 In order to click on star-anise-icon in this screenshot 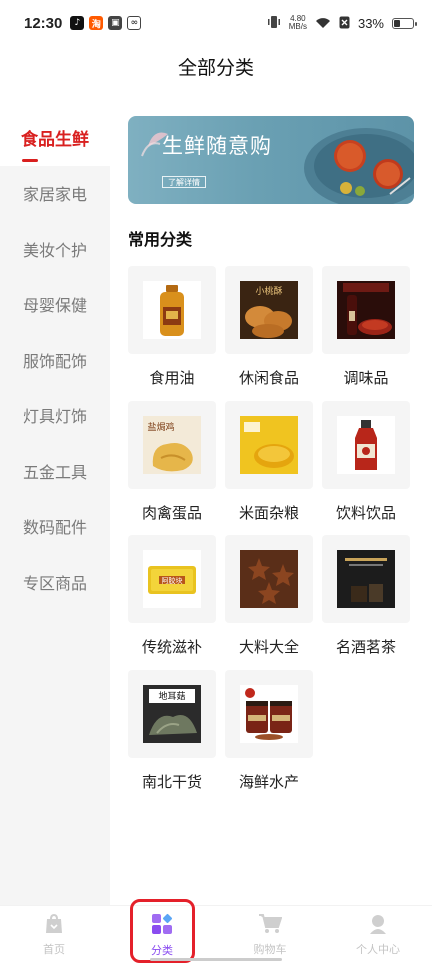, I will do `click(269, 579)`.